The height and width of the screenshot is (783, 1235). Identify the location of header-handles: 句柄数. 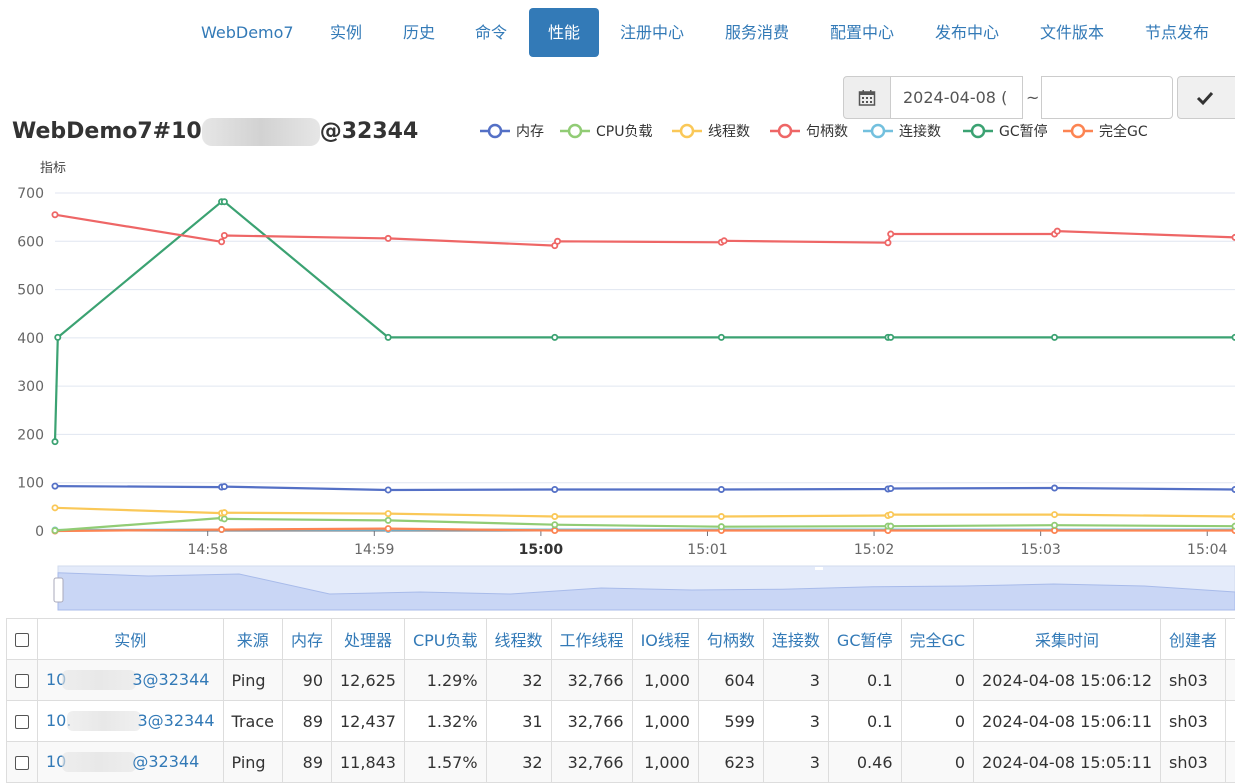
(730, 639).